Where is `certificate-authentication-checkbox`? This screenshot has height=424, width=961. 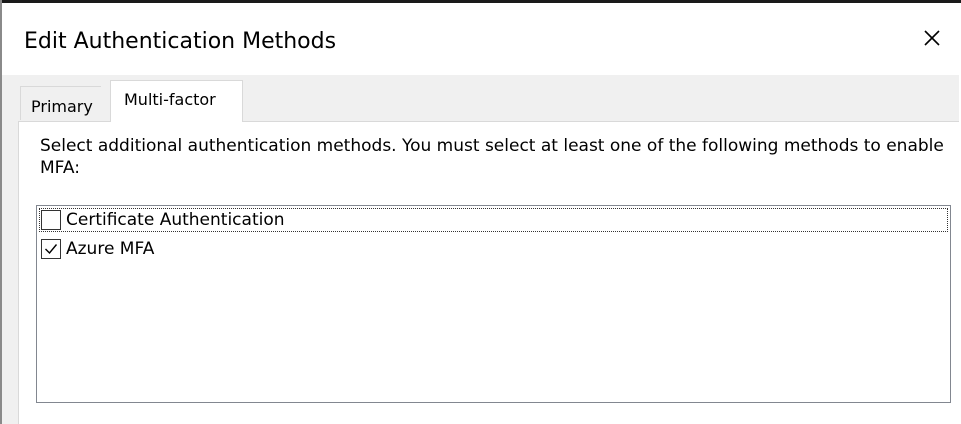 certificate-authentication-checkbox is located at coordinates (51, 220).